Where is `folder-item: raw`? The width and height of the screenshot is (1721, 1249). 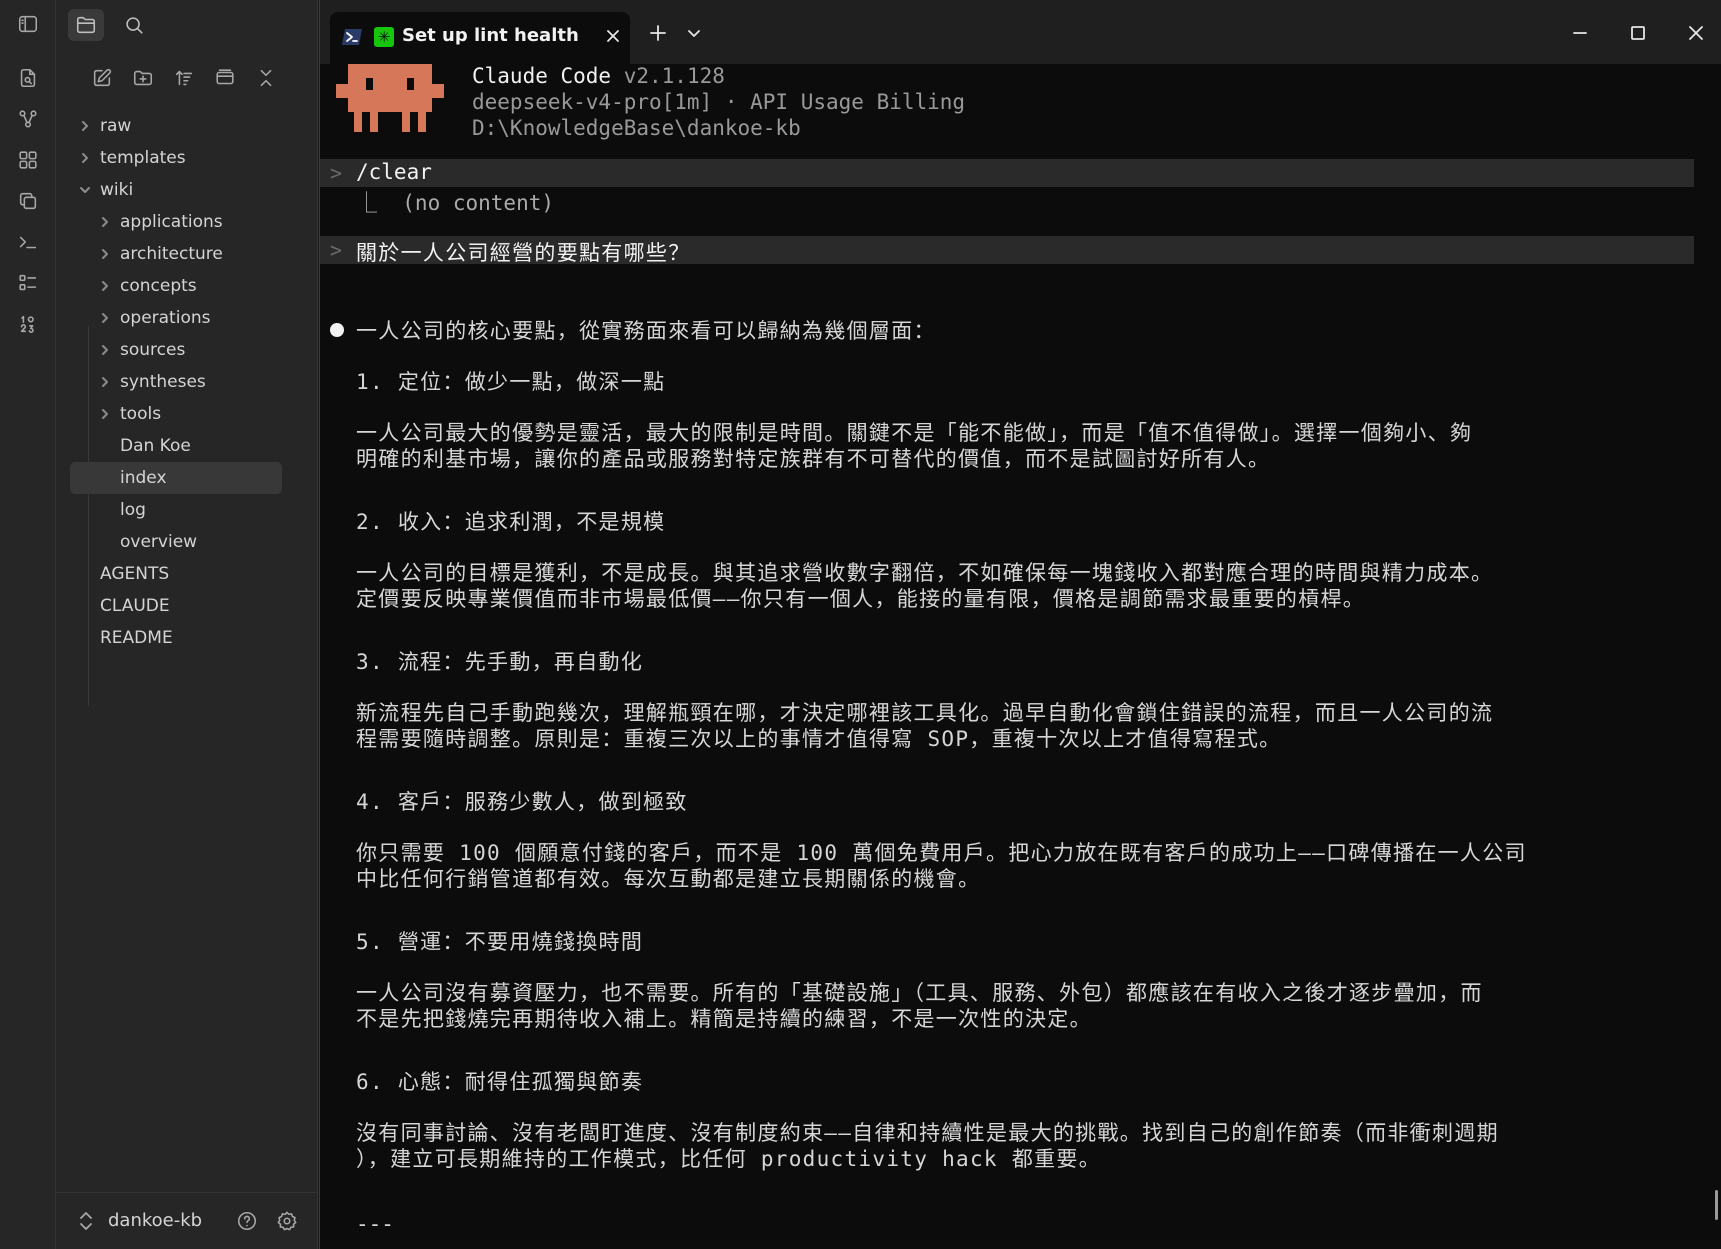 folder-item: raw is located at coordinates (191, 126).